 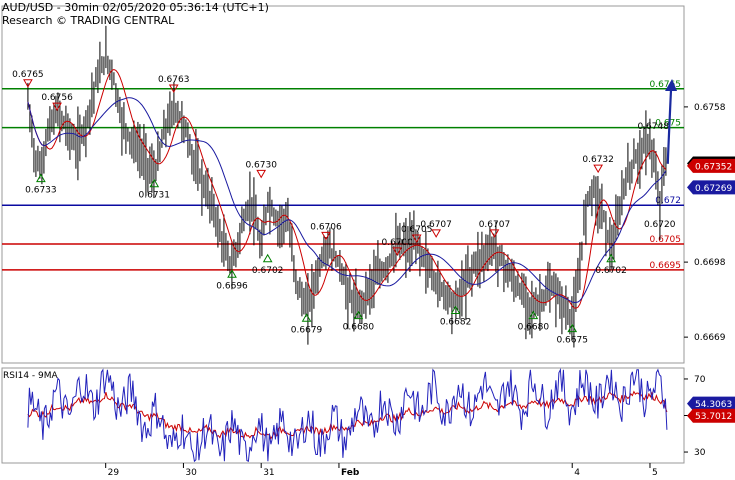 I want to click on y-tick-label: 0.6669, so click(x=710, y=338).